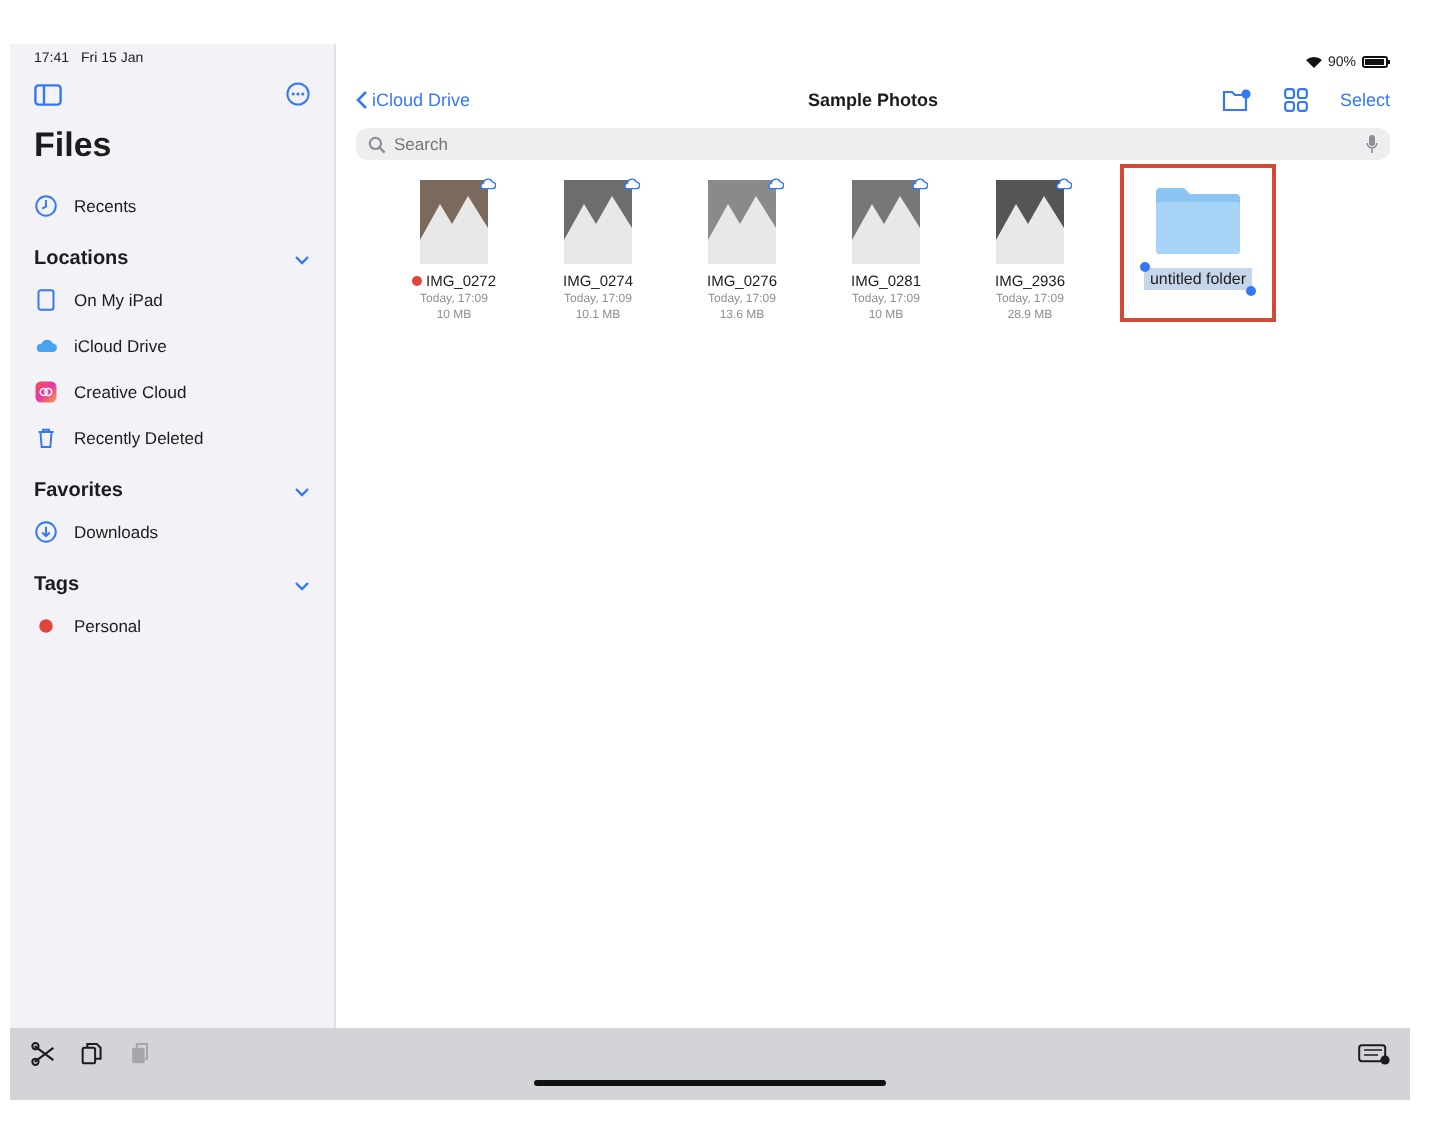 This screenshot has width=1434, height=1136. What do you see at coordinates (582, 100) in the screenshot?
I see `back-button: iCloud Drive` at bounding box center [582, 100].